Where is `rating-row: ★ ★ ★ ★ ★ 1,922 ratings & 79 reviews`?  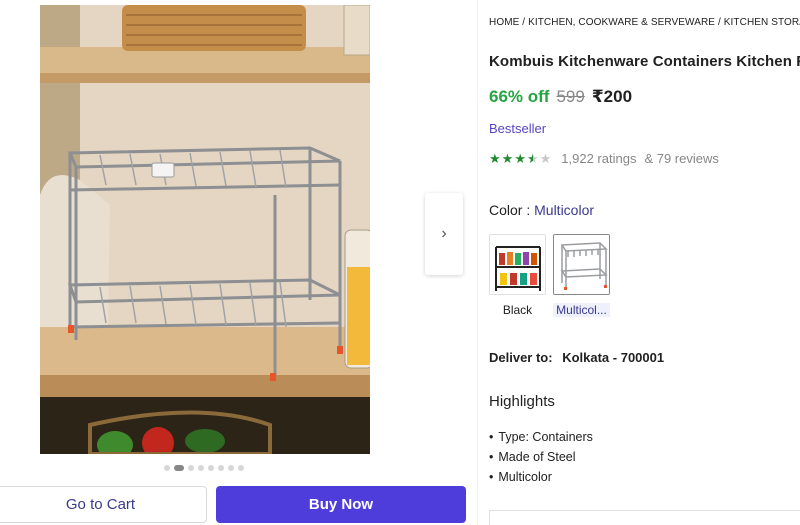 rating-row: ★ ★ ★ ★ ★ 1,922 ratings & 79 reviews is located at coordinates (604, 158).